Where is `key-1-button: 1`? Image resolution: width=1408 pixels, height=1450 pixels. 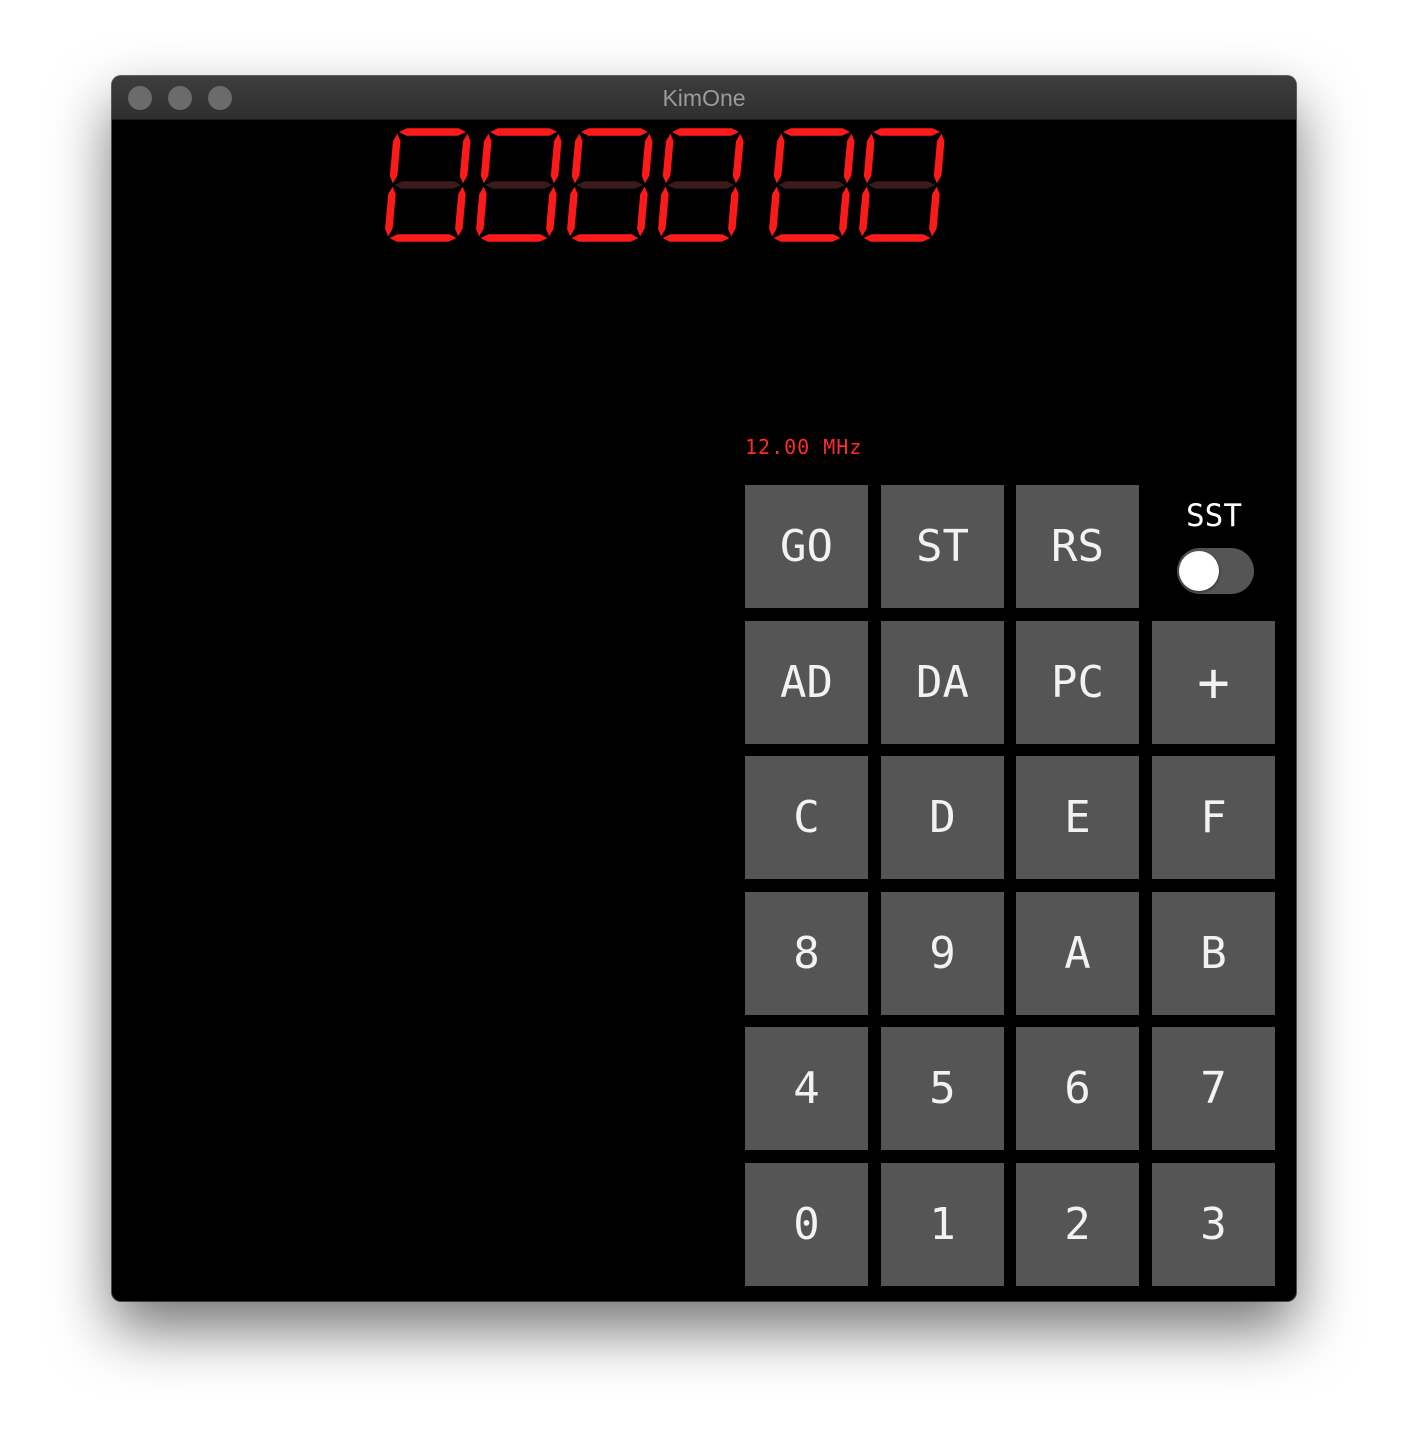
key-1-button: 1 is located at coordinates (942, 1224).